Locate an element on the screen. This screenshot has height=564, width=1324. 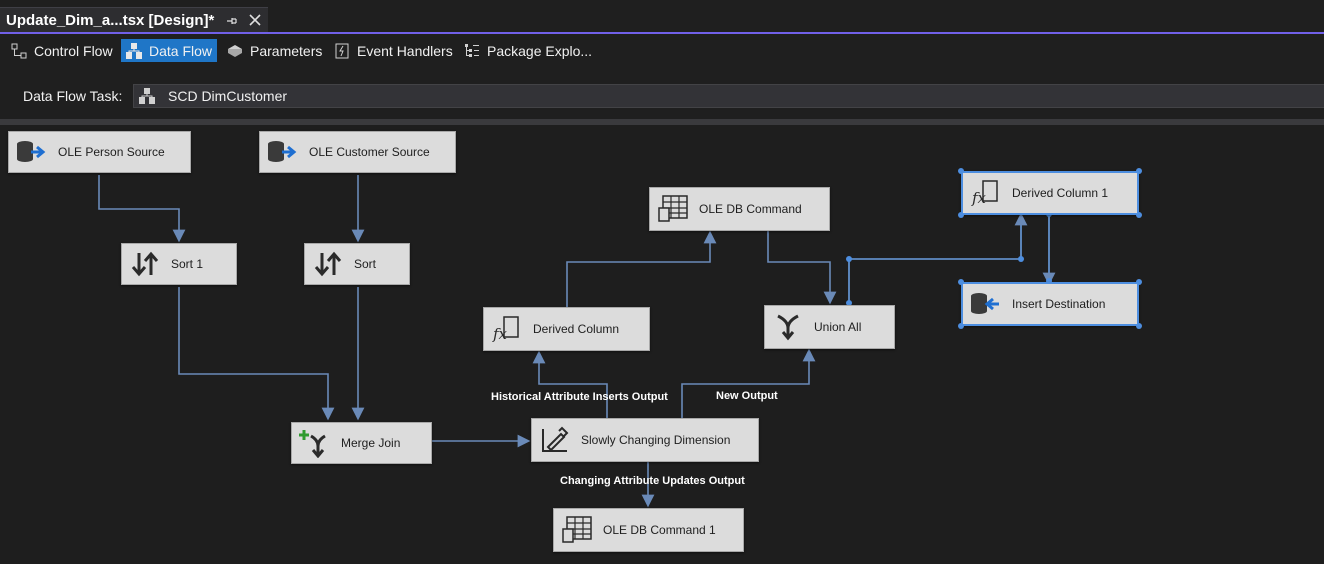
data-flow-task-bar: Data Flow Task: SCD DimCustomer is located at coordinates (662, 96).